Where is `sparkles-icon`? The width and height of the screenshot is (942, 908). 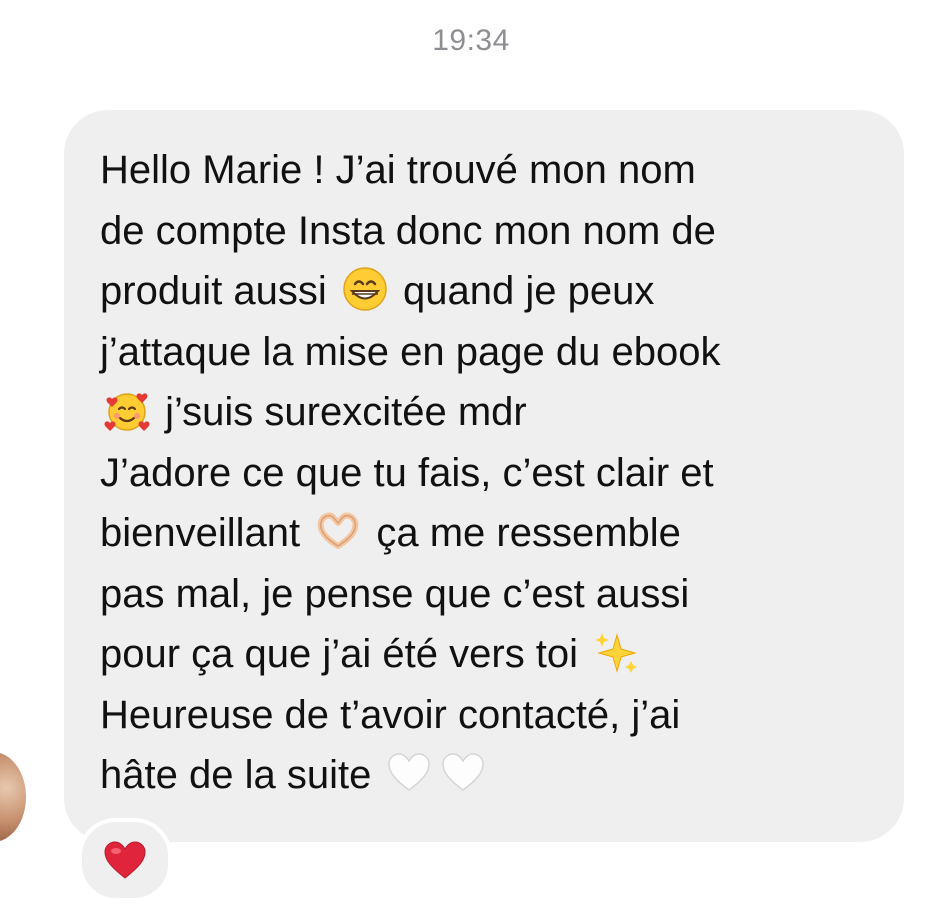
sparkles-icon is located at coordinates (616, 652).